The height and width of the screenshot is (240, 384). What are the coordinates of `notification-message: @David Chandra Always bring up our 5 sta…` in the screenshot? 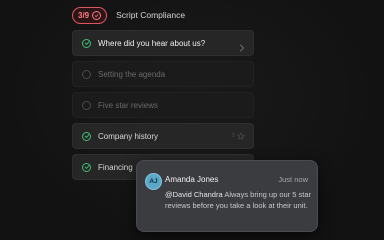 It's located at (239, 200).